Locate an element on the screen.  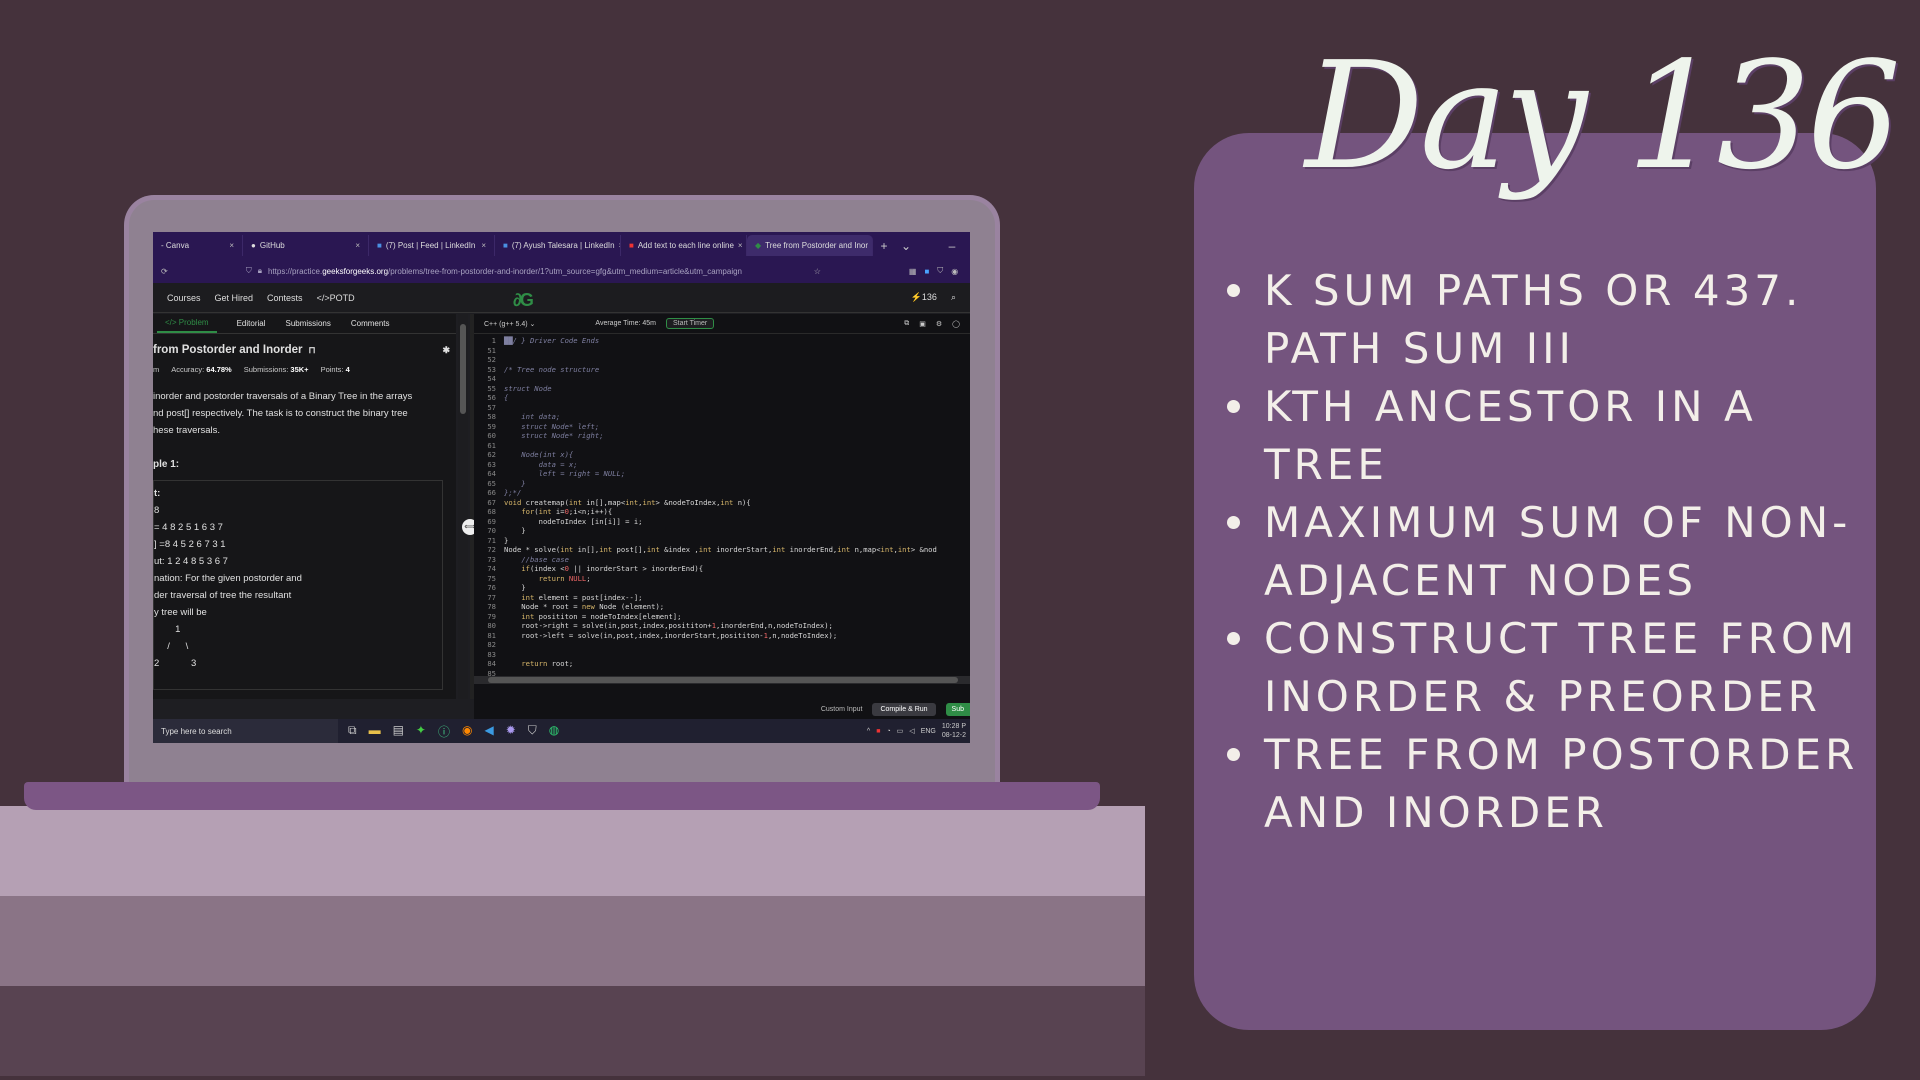
pycharm-icon: ✦ is located at coordinates (421, 731).